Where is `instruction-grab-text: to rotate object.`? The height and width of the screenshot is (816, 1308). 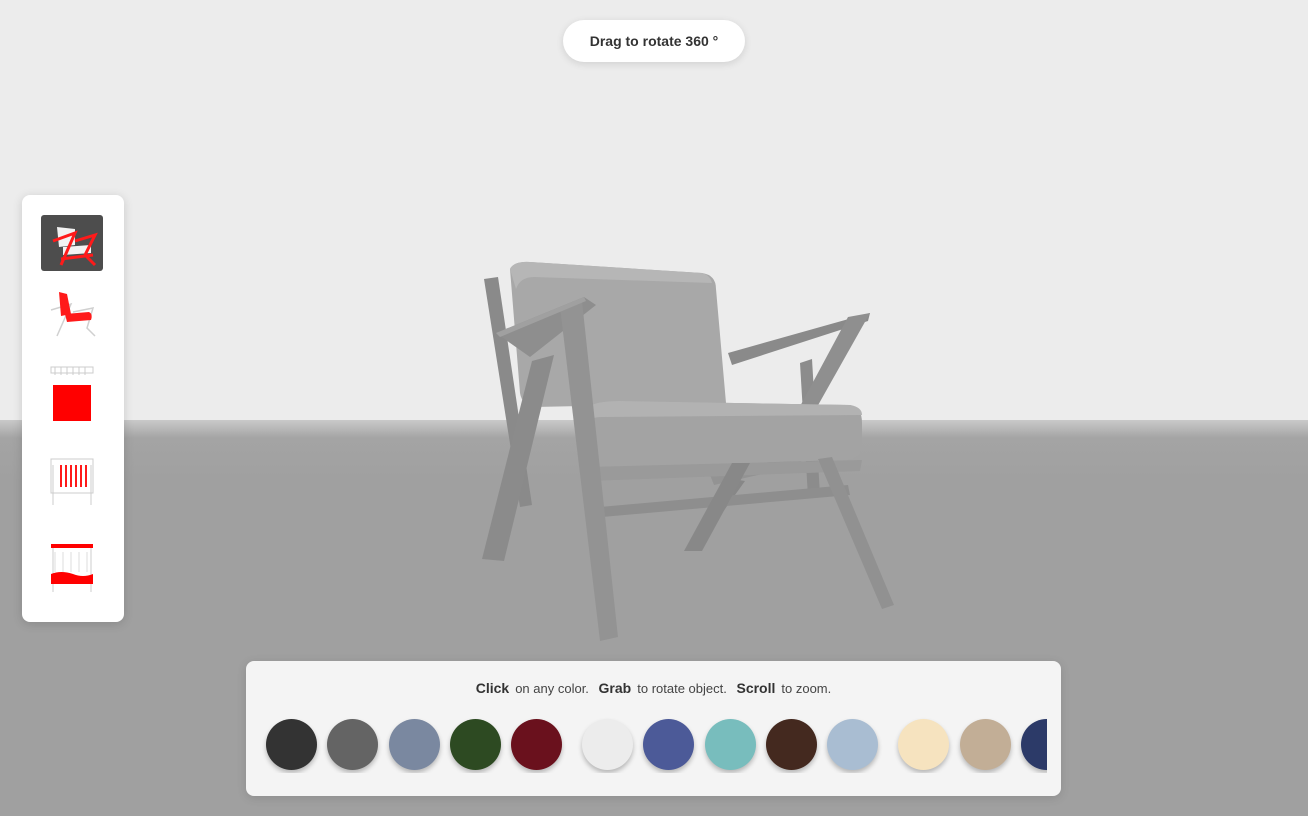
instruction-grab-text: to rotate object. is located at coordinates (682, 688).